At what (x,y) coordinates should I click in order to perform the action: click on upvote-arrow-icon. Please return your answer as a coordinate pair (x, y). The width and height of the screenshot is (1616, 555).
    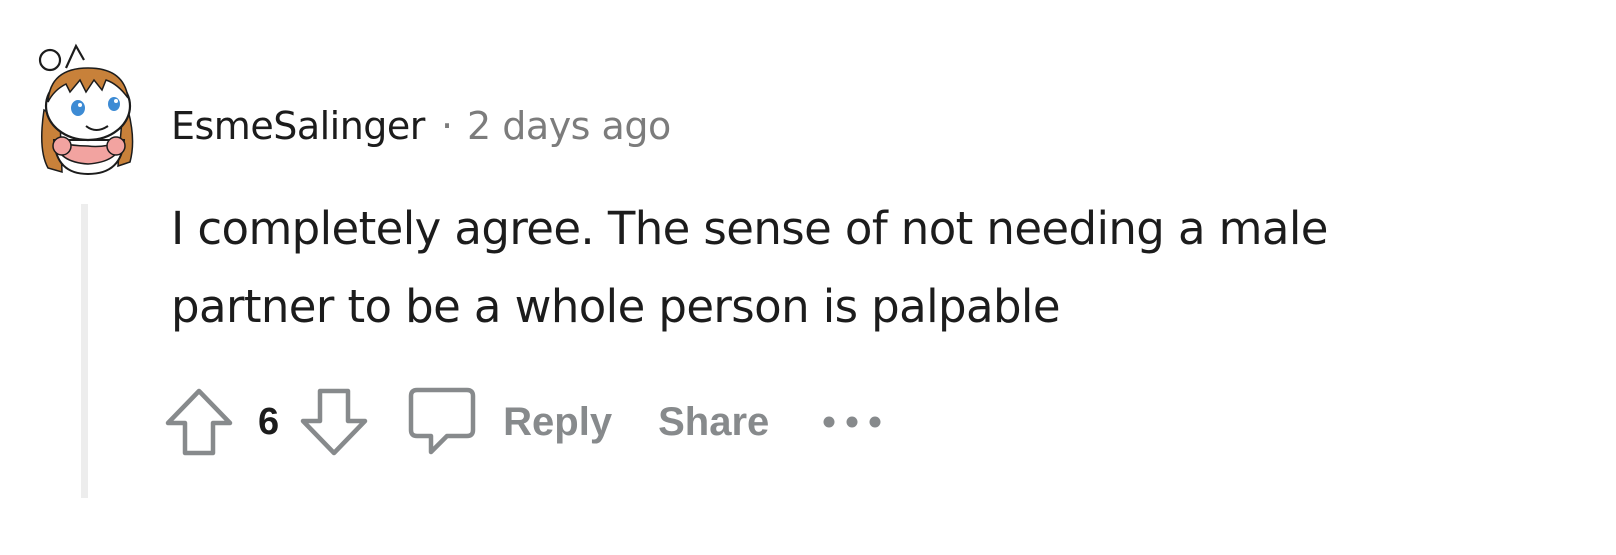
    Looking at the image, I should click on (199, 422).